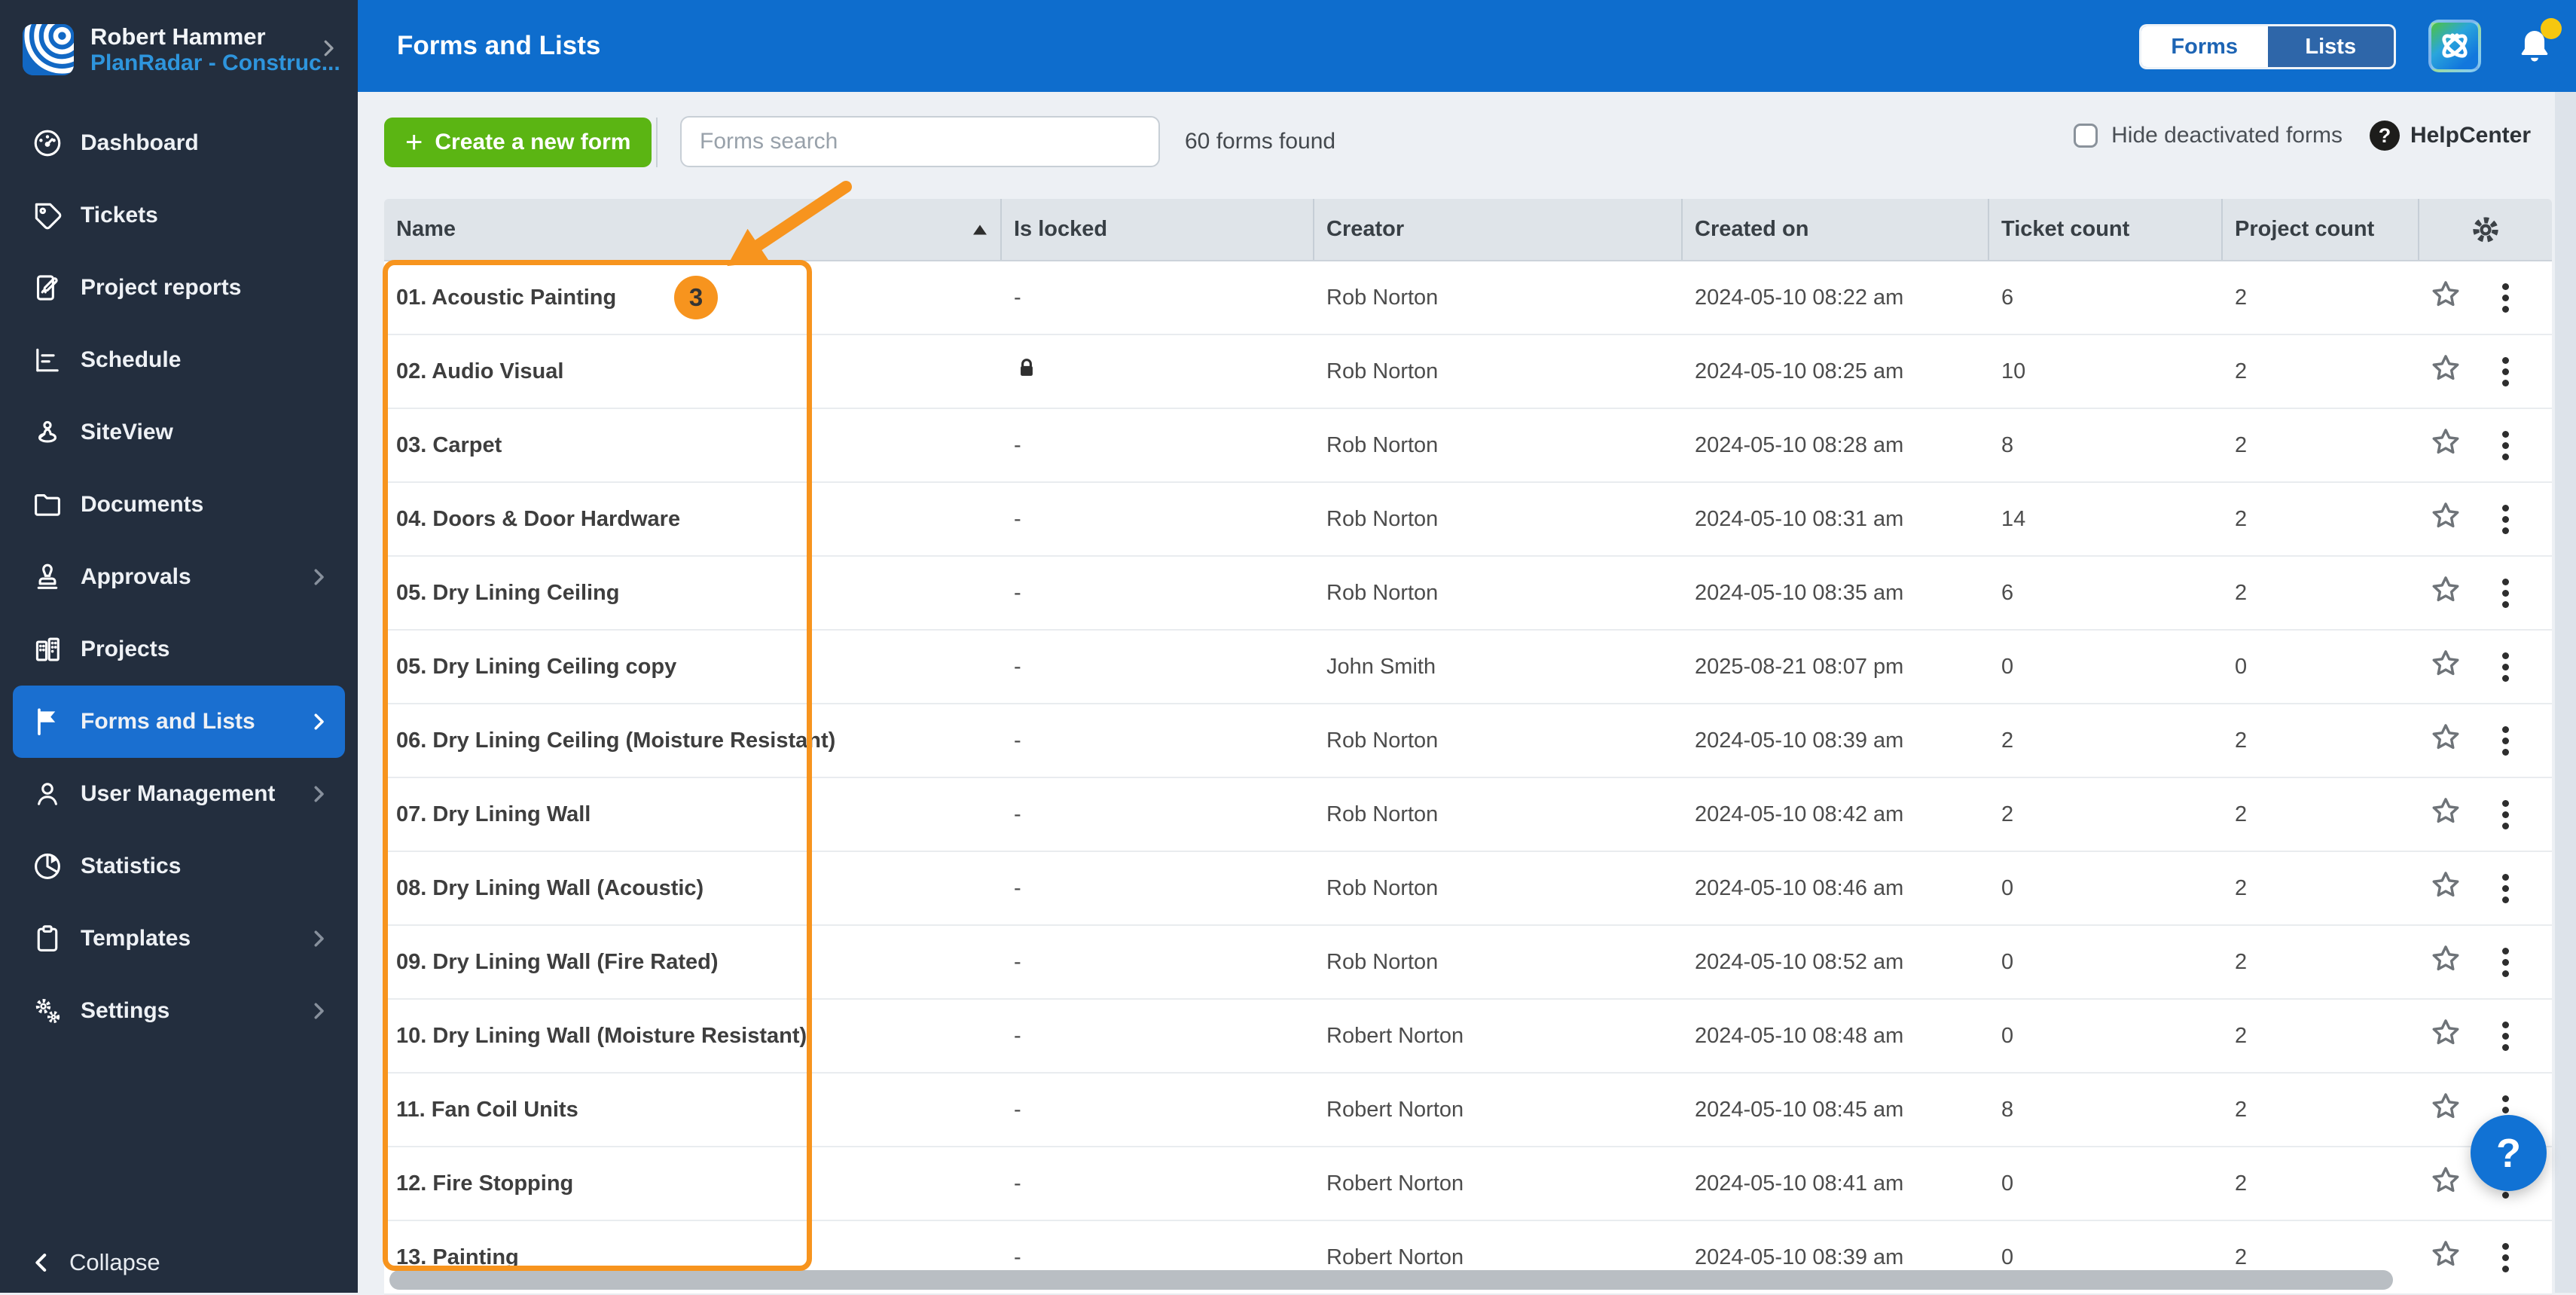 The height and width of the screenshot is (1295, 2576). What do you see at coordinates (1467, 46) in the screenshot?
I see `topbar: Forms and Lists Forms Lists` at bounding box center [1467, 46].